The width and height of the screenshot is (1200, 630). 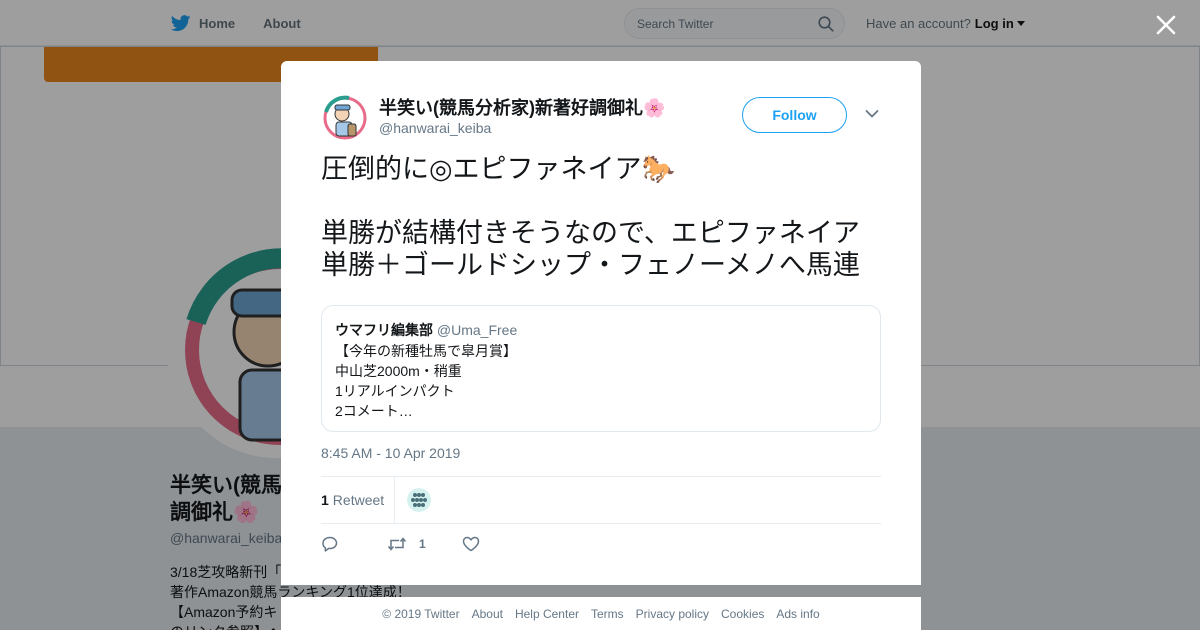 I want to click on footer-help-link: Help Center, so click(x=547, y=614).